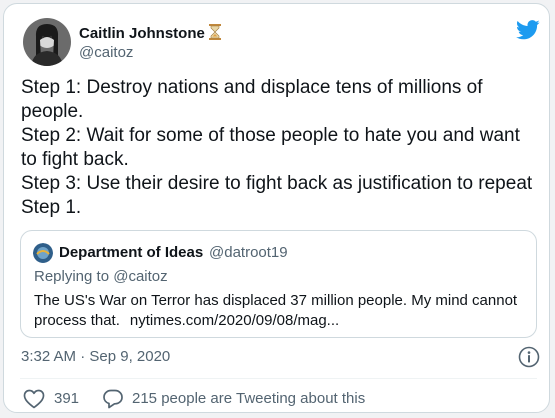 This screenshot has height=418, width=555. Describe the element at coordinates (47, 42) in the screenshot. I see `author-avatar` at that location.